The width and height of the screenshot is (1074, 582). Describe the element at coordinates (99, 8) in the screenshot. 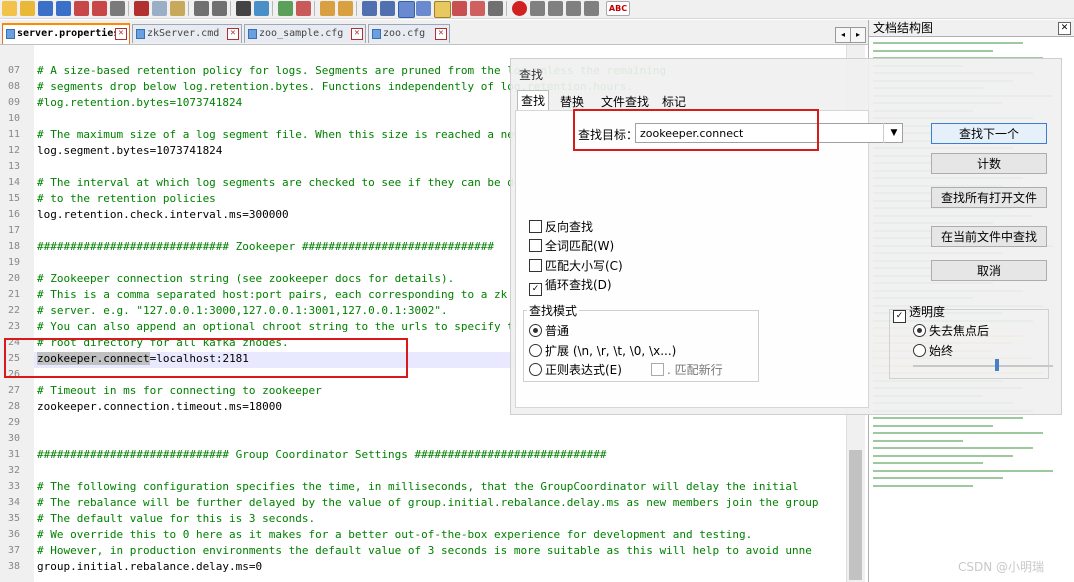

I see `close-all-icon` at that location.